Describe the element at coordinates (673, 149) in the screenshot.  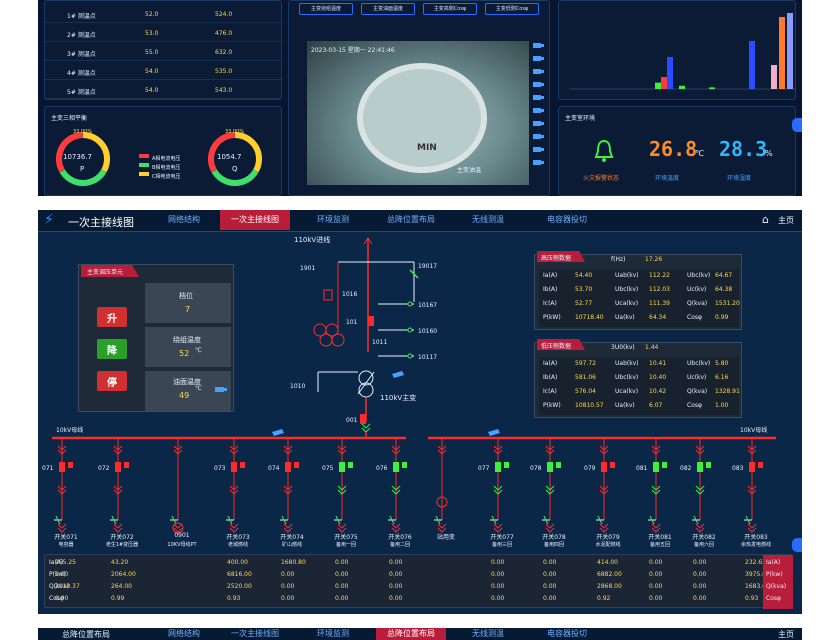
I see `temp-value: 26.8` at that location.